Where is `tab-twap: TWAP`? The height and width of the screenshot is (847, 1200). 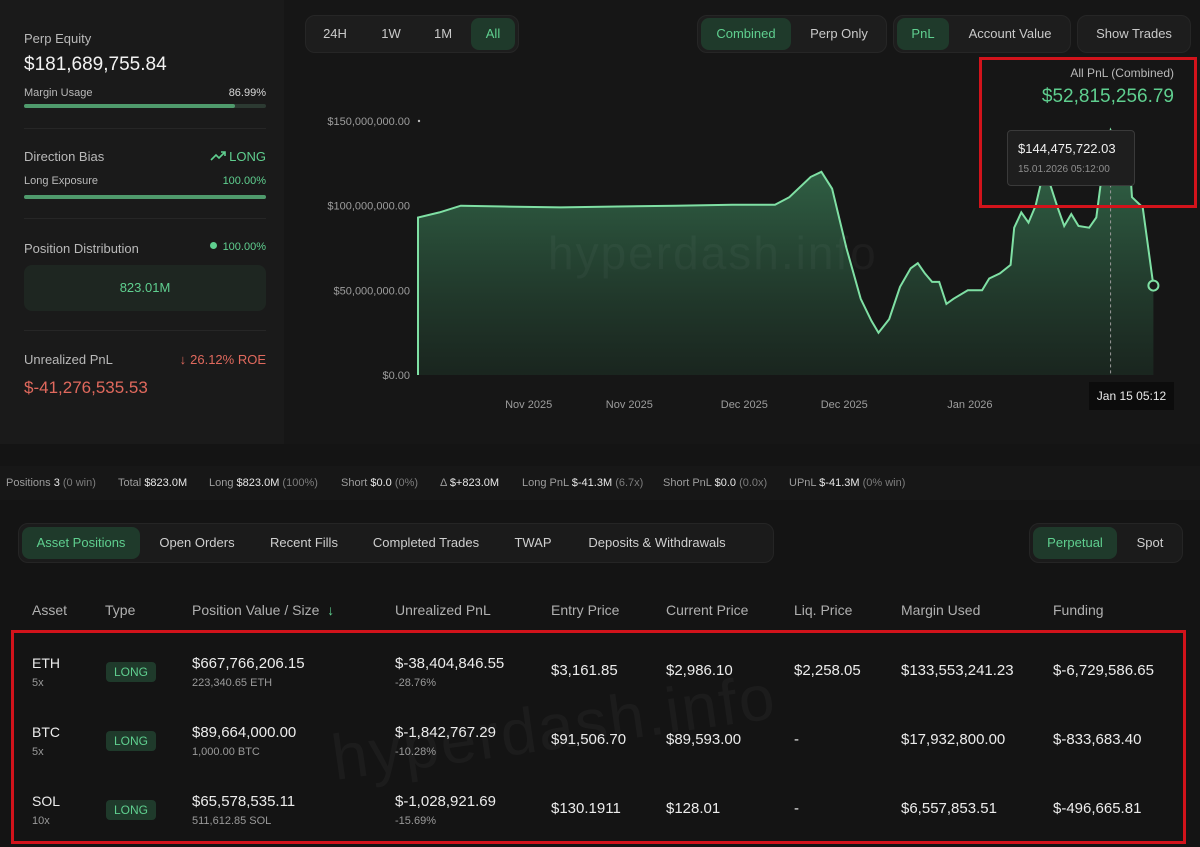
tab-twap: TWAP is located at coordinates (533, 543).